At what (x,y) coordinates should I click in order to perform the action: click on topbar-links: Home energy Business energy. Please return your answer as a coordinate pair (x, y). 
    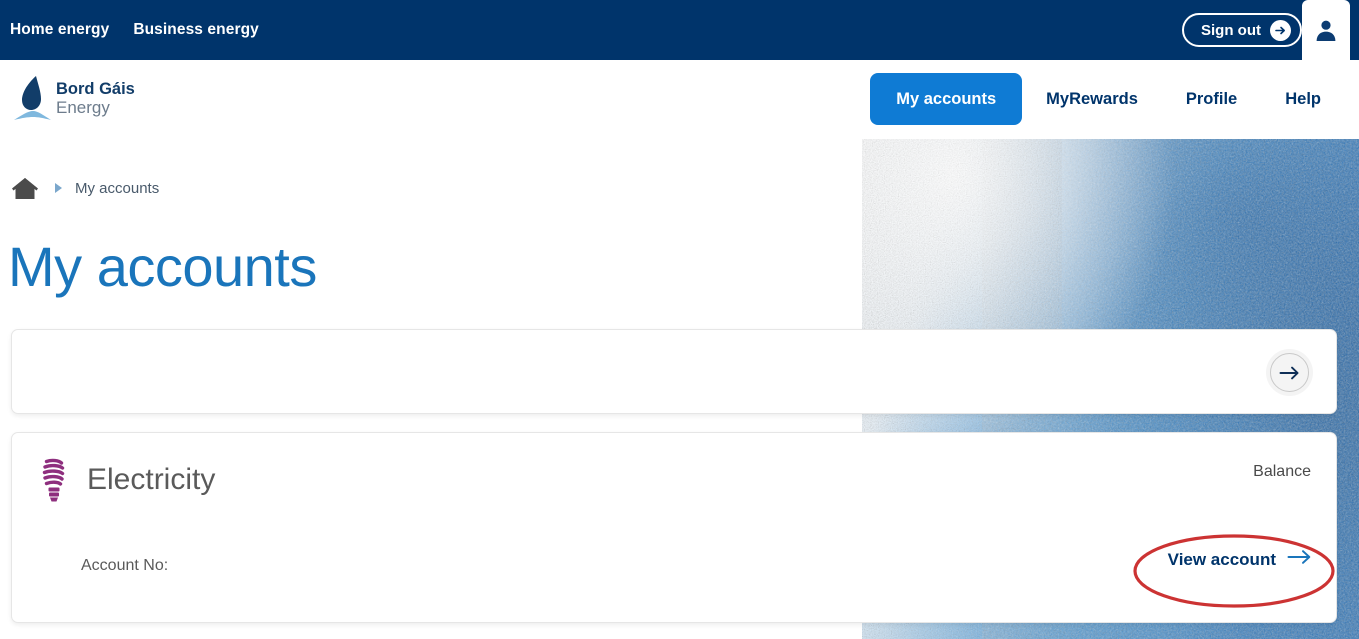
    Looking at the image, I should click on (134, 30).